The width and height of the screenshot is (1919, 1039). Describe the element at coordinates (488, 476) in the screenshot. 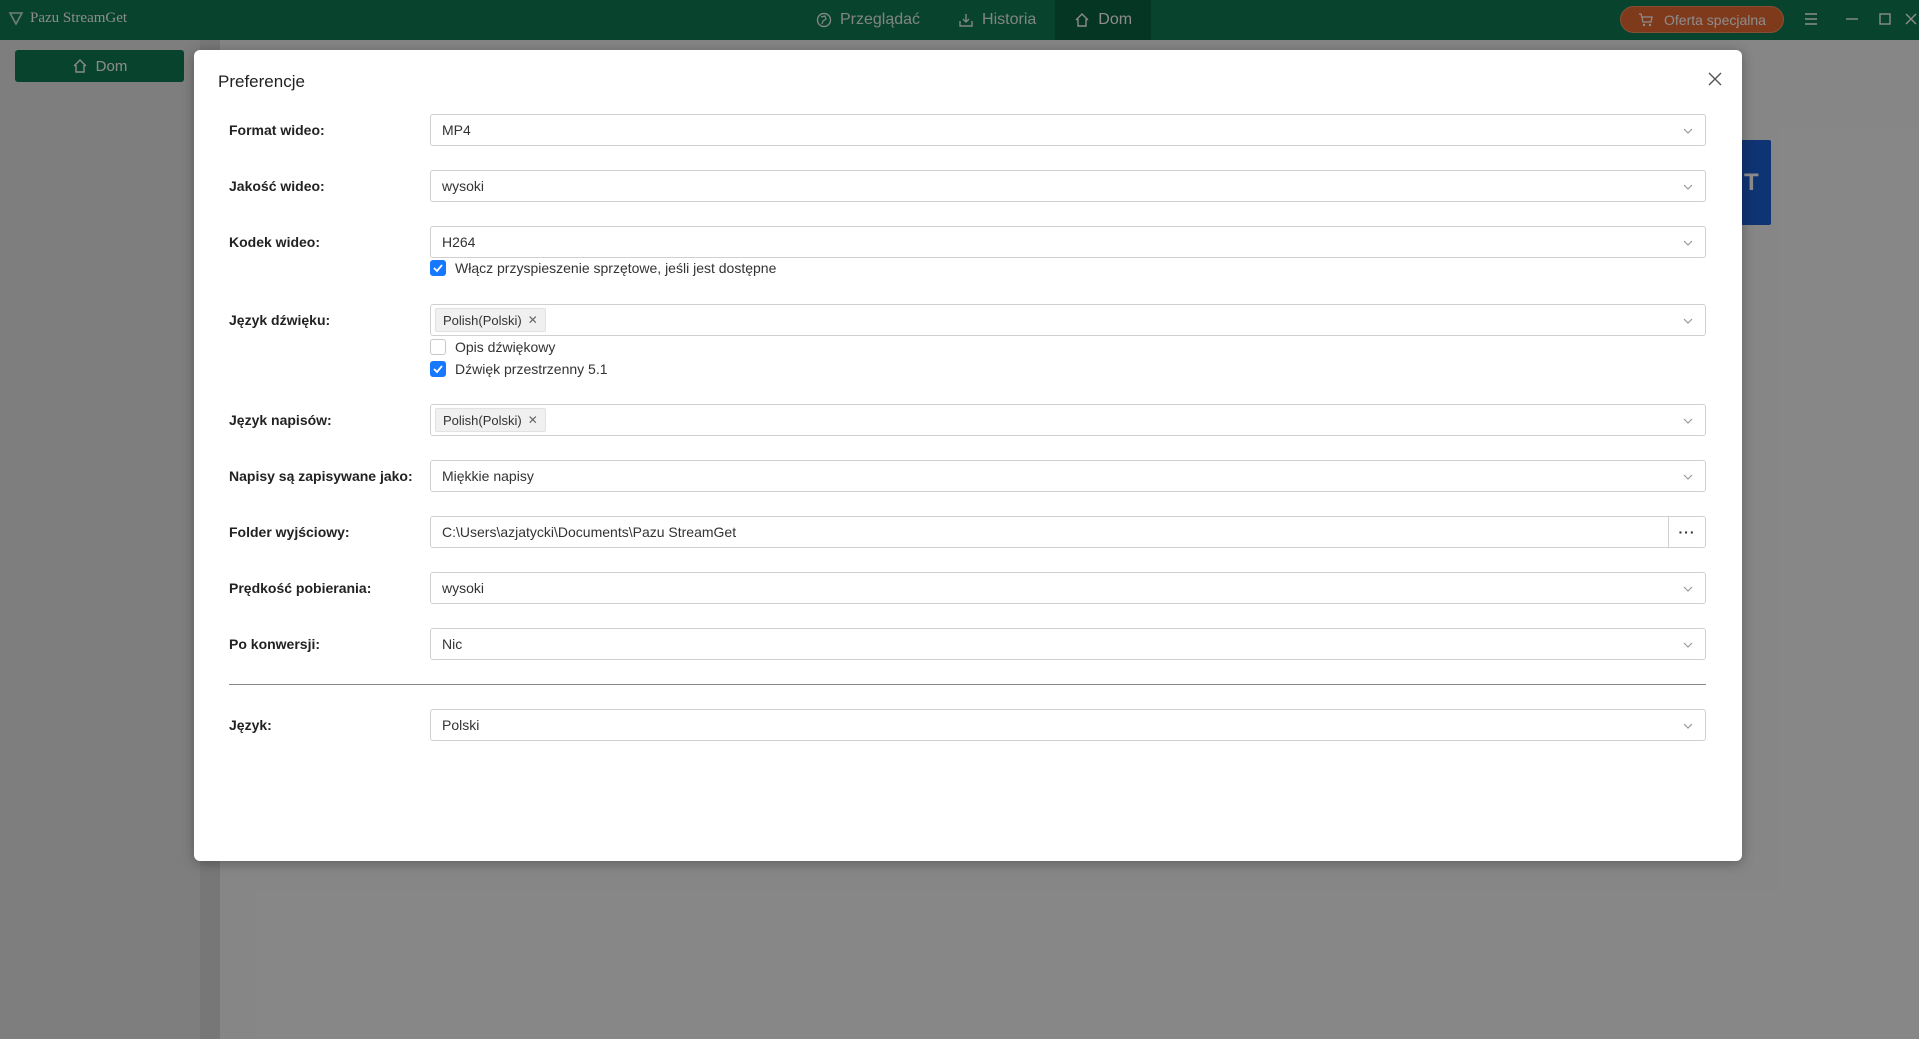

I see `subtitle-save-value: Miękkie napisy` at that location.